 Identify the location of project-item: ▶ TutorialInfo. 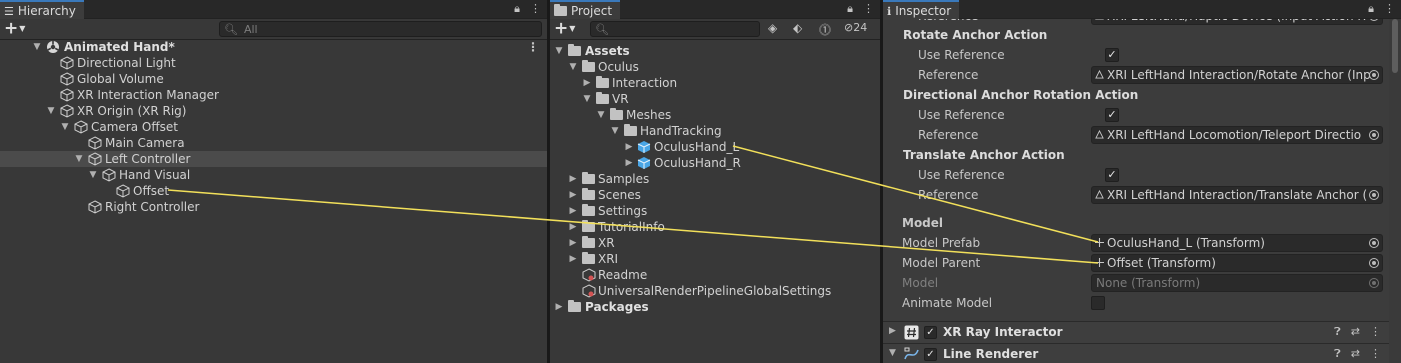
(715, 227).